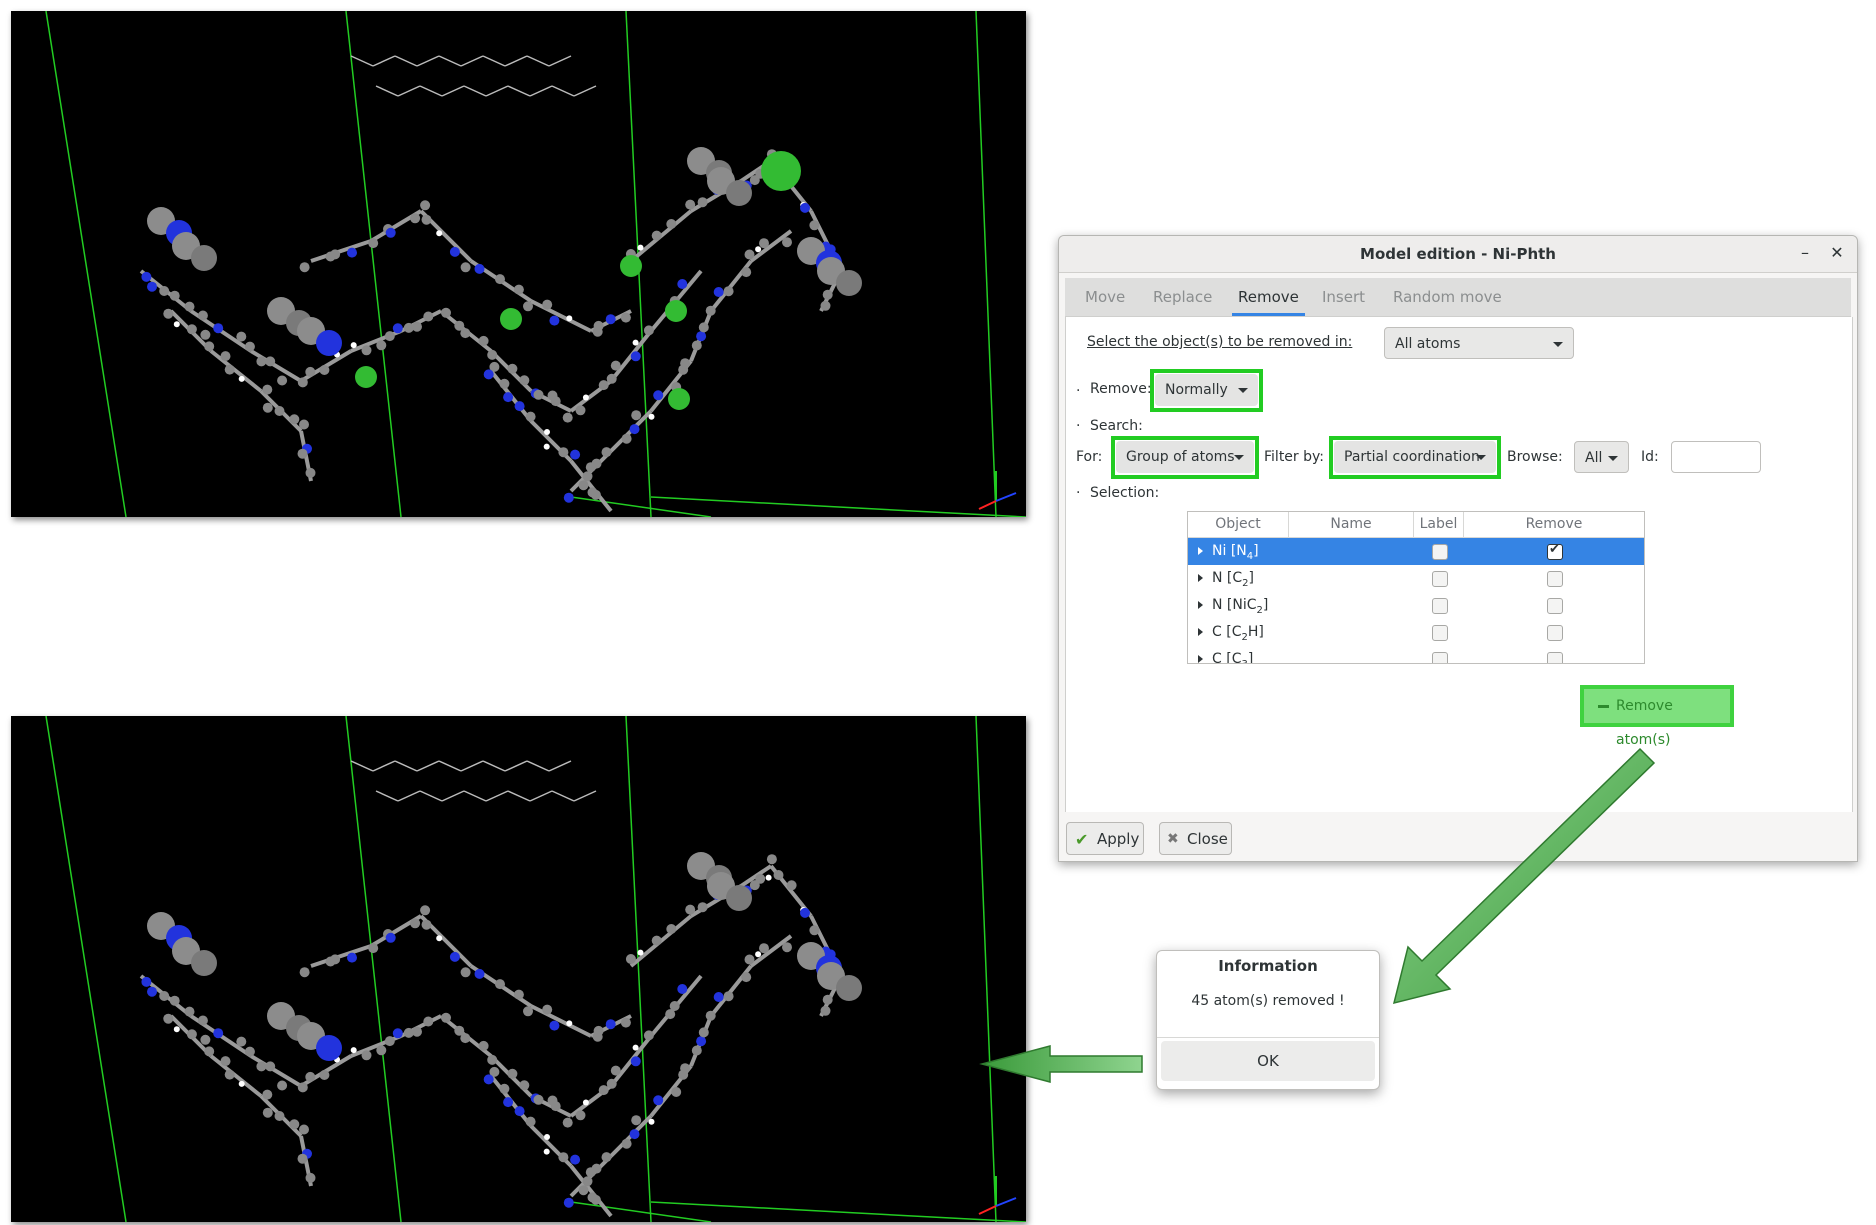  Describe the element at coordinates (1116, 426) in the screenshot. I see `search-label: Search:` at that location.